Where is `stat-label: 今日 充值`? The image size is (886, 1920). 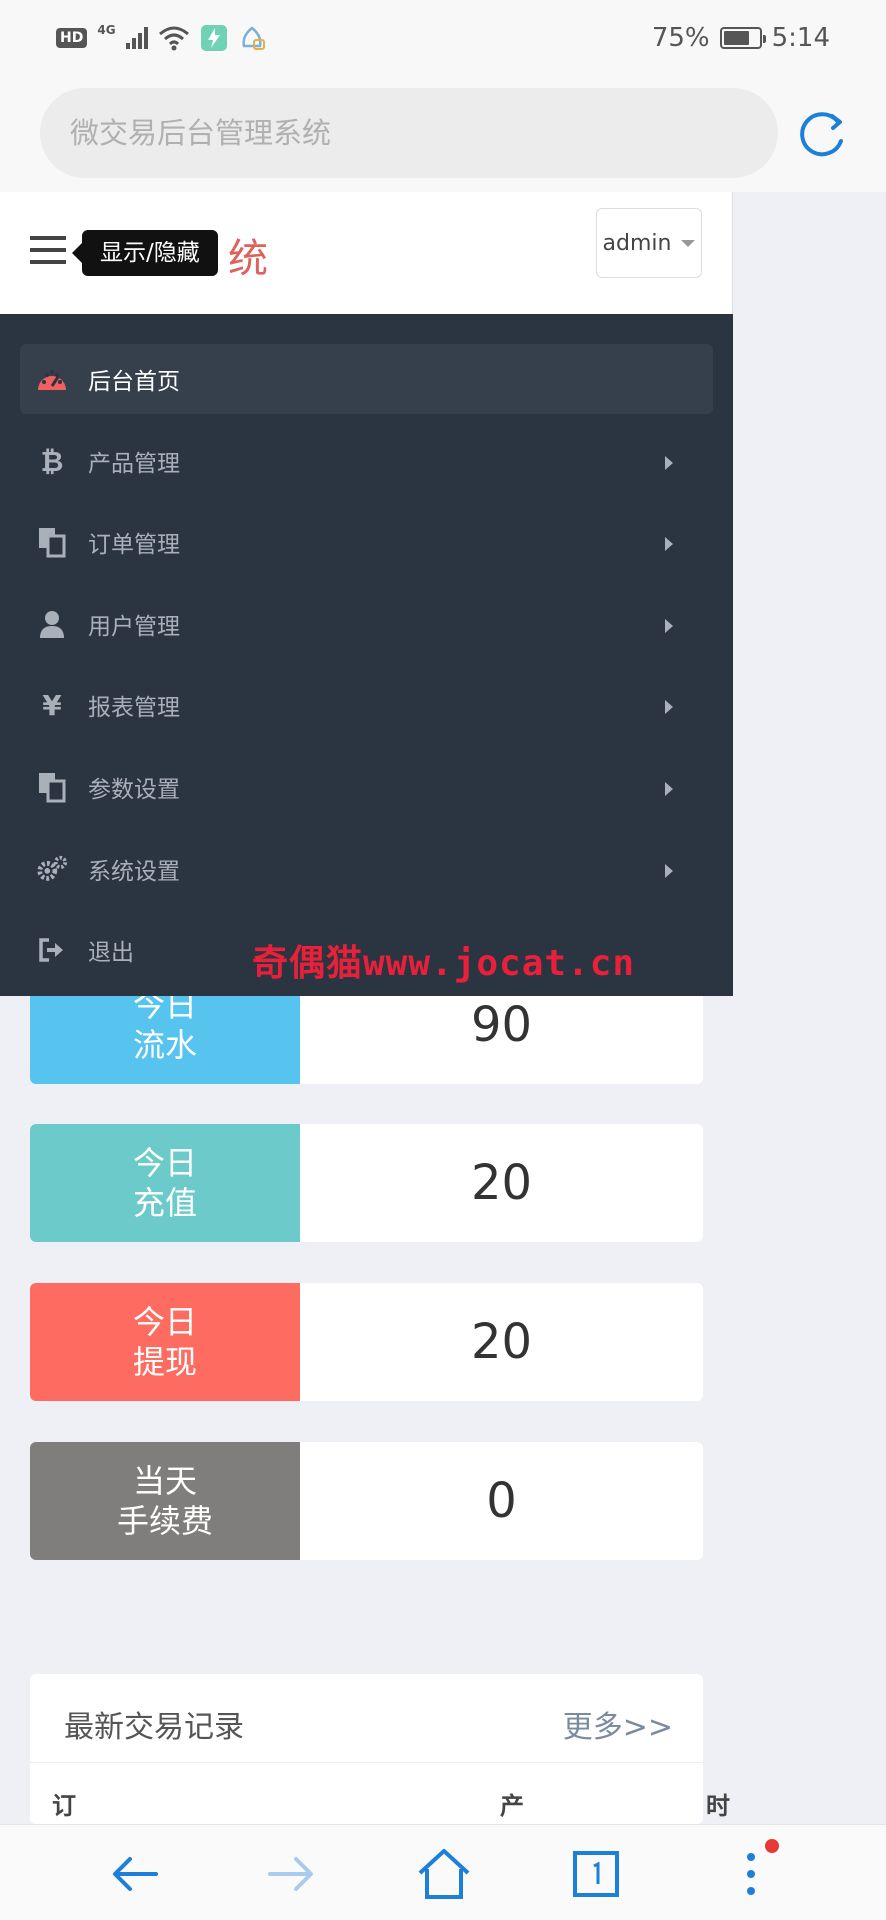
stat-label: 今日 充值 is located at coordinates (165, 1183).